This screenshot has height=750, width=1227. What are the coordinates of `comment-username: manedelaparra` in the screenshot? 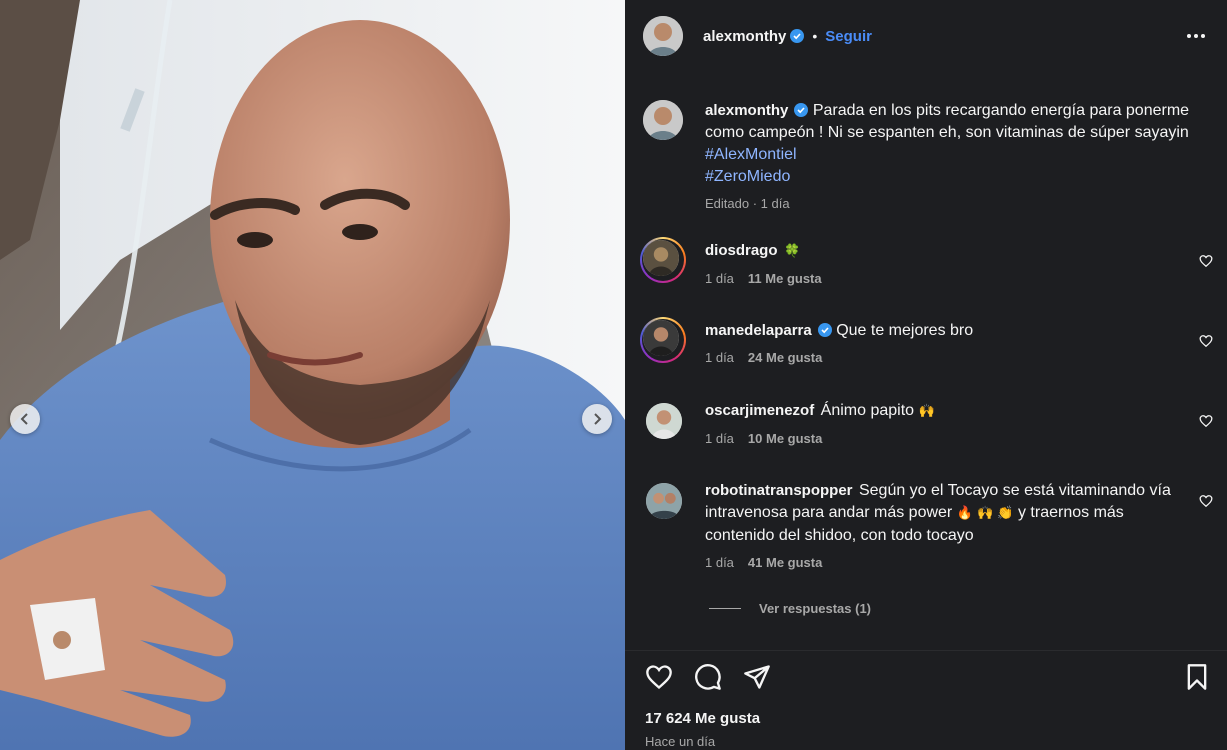 It's located at (758, 330).